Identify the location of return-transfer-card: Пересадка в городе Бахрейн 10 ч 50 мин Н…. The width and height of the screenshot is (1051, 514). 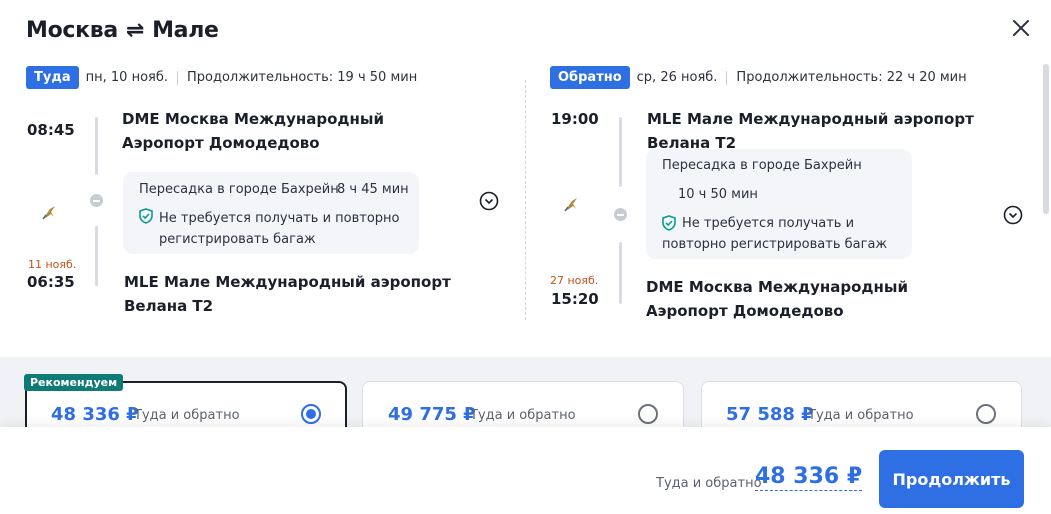
(779, 204).